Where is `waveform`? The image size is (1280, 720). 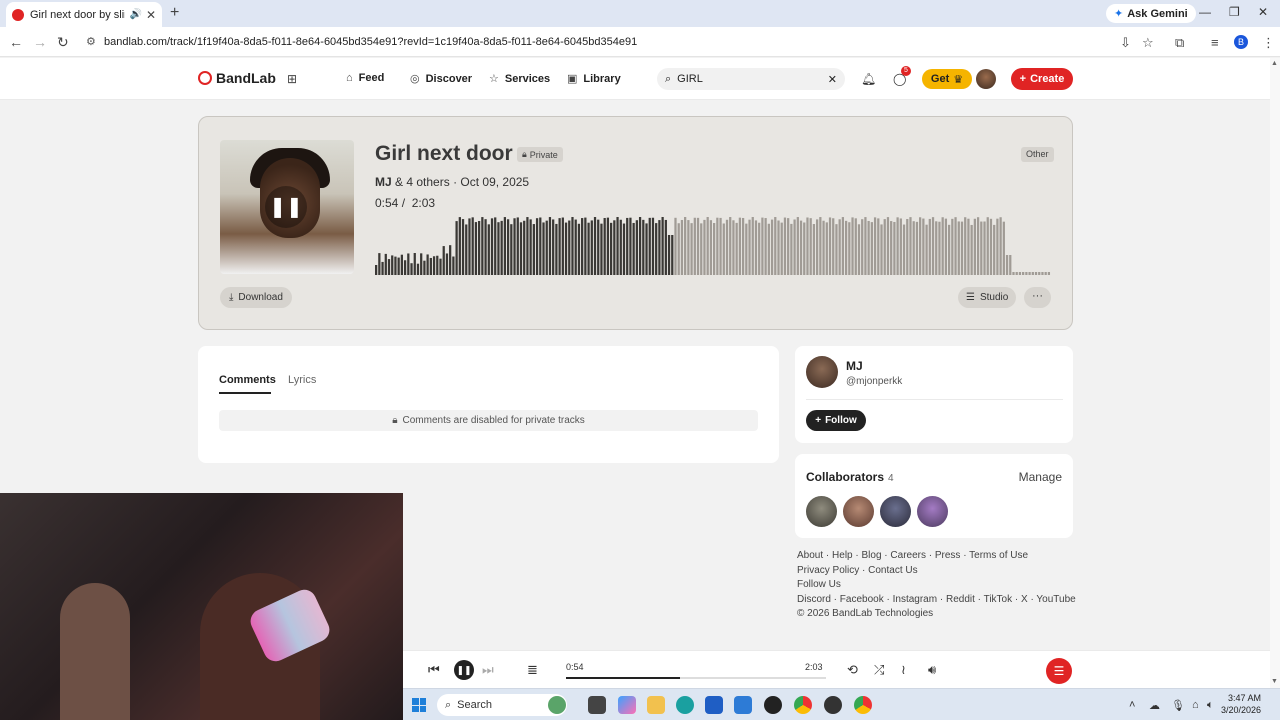 waveform is located at coordinates (713, 245).